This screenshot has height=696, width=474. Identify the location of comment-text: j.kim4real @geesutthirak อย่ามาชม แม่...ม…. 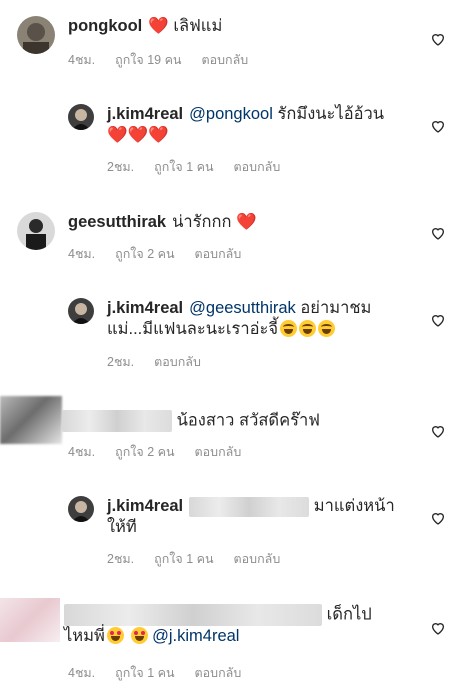
(262, 319).